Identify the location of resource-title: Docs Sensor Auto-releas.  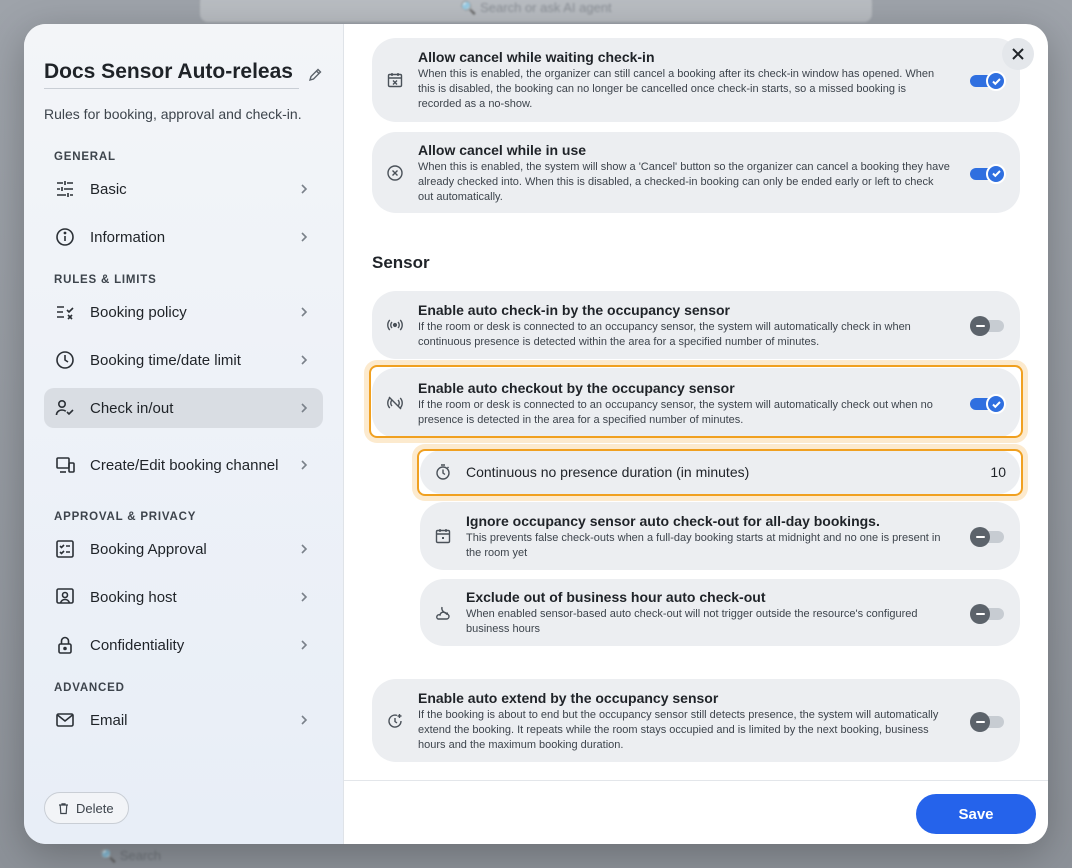
(171, 74).